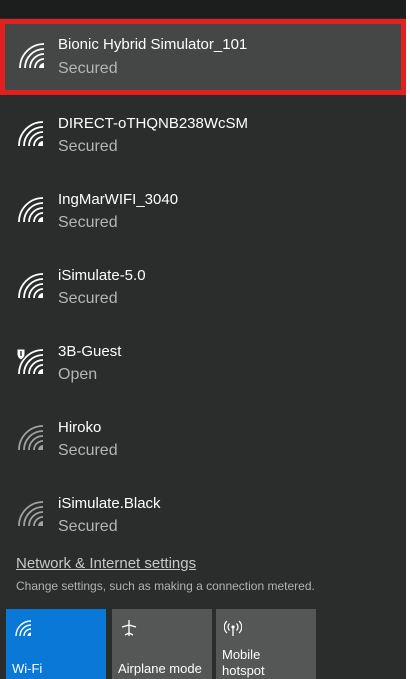 Image resolution: width=410 pixels, height=679 pixels. I want to click on network-item-isimulate-black: iSimulate.Black Secured, so click(203, 516).